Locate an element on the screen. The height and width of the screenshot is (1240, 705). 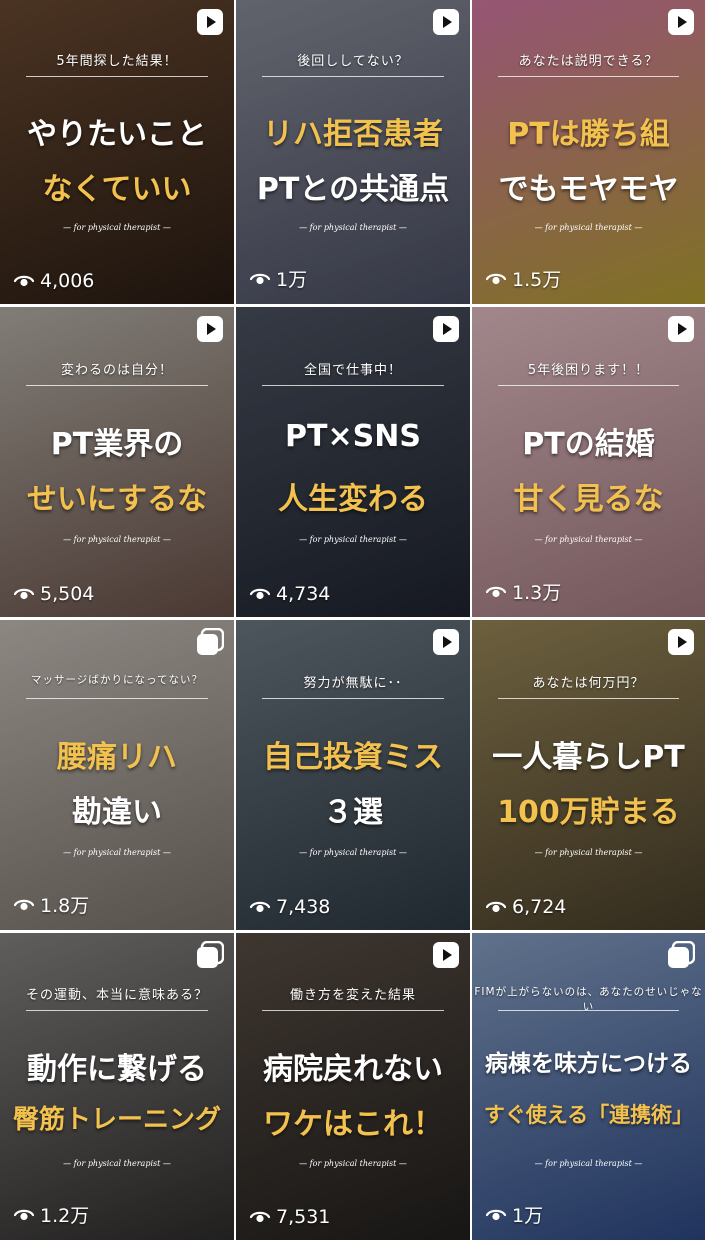
view-count: 7,531 is located at coordinates (290, 1217).